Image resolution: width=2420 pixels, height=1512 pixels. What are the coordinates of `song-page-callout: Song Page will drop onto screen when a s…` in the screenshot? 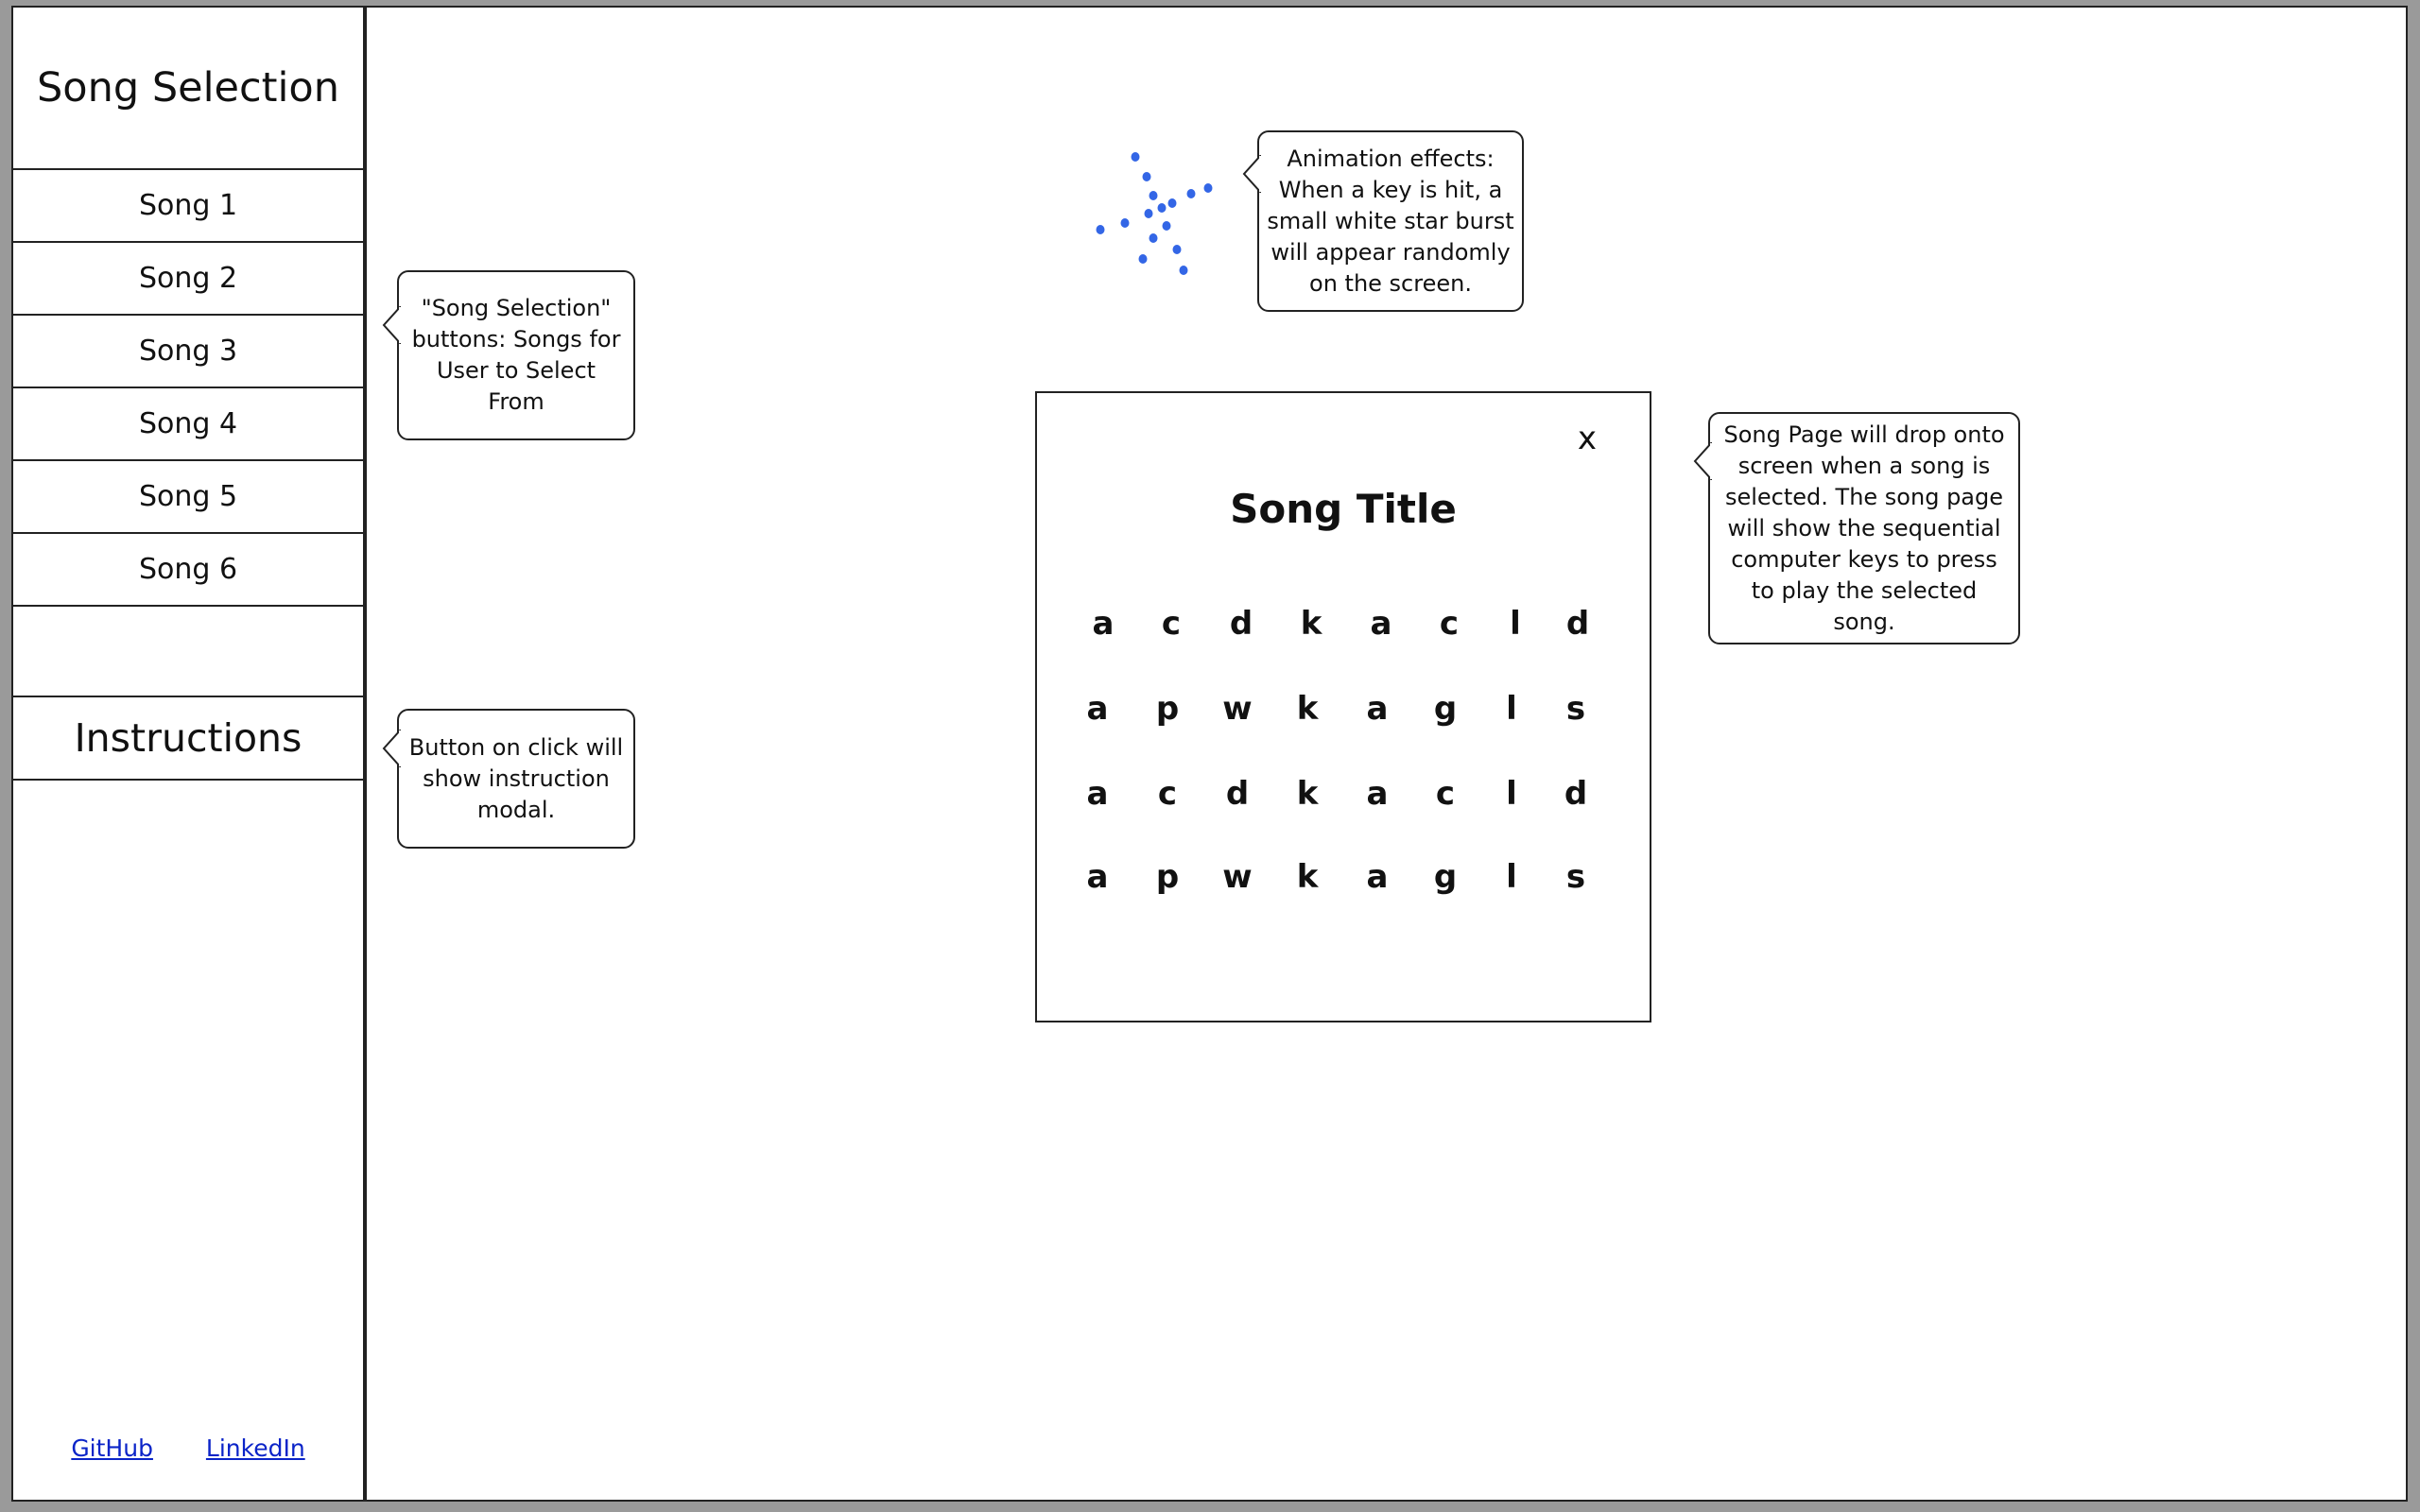 It's located at (1857, 528).